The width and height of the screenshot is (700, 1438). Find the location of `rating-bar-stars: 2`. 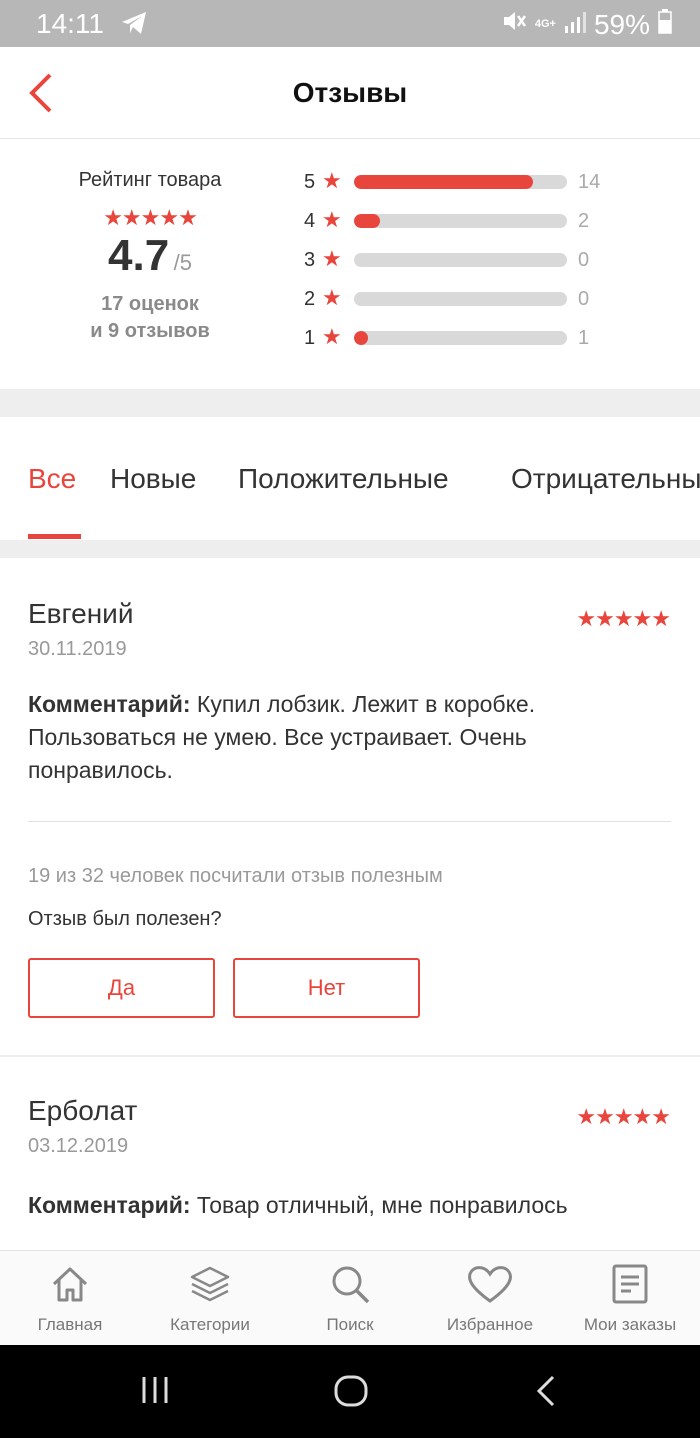

rating-bar-stars: 2 is located at coordinates (310, 299).